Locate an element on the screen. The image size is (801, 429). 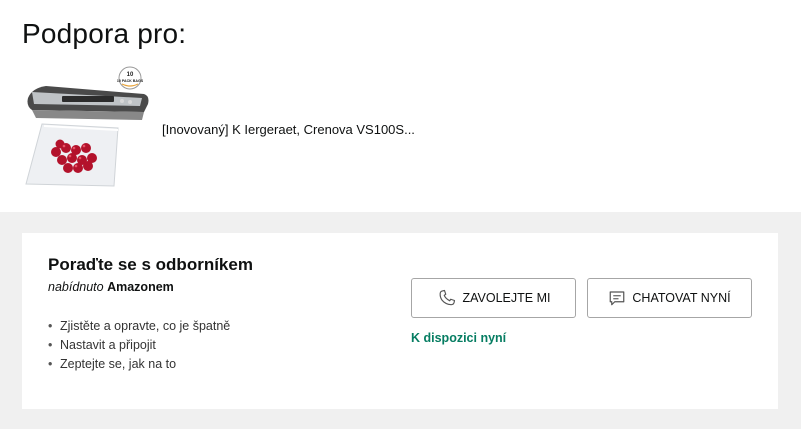
product-image: 10 10 PACK BAGS is located at coordinates (87, 128).